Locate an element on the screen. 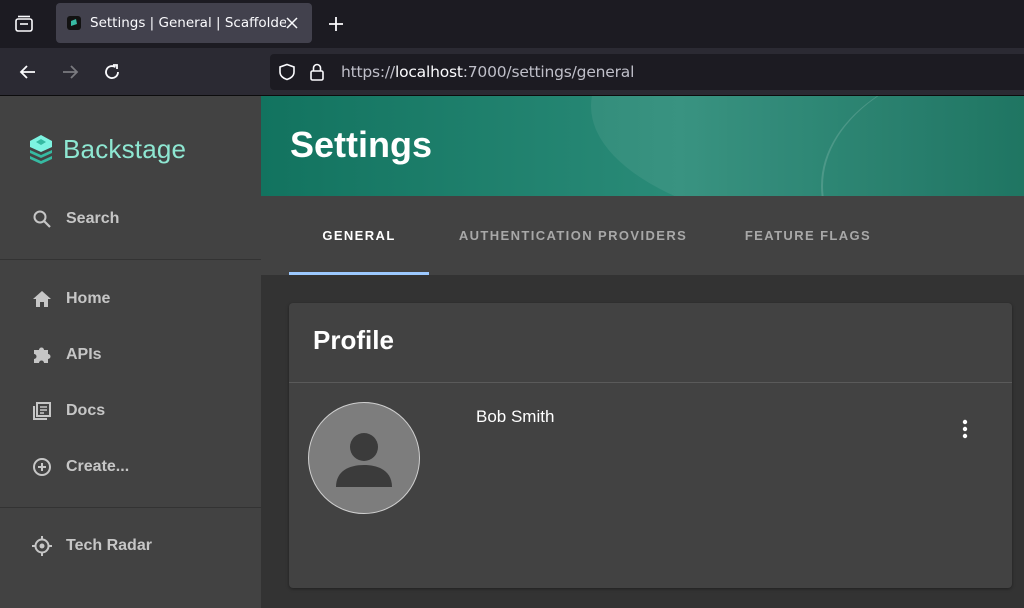 Image resolution: width=1024 pixels, height=608 pixels. home-icon is located at coordinates (42, 299).